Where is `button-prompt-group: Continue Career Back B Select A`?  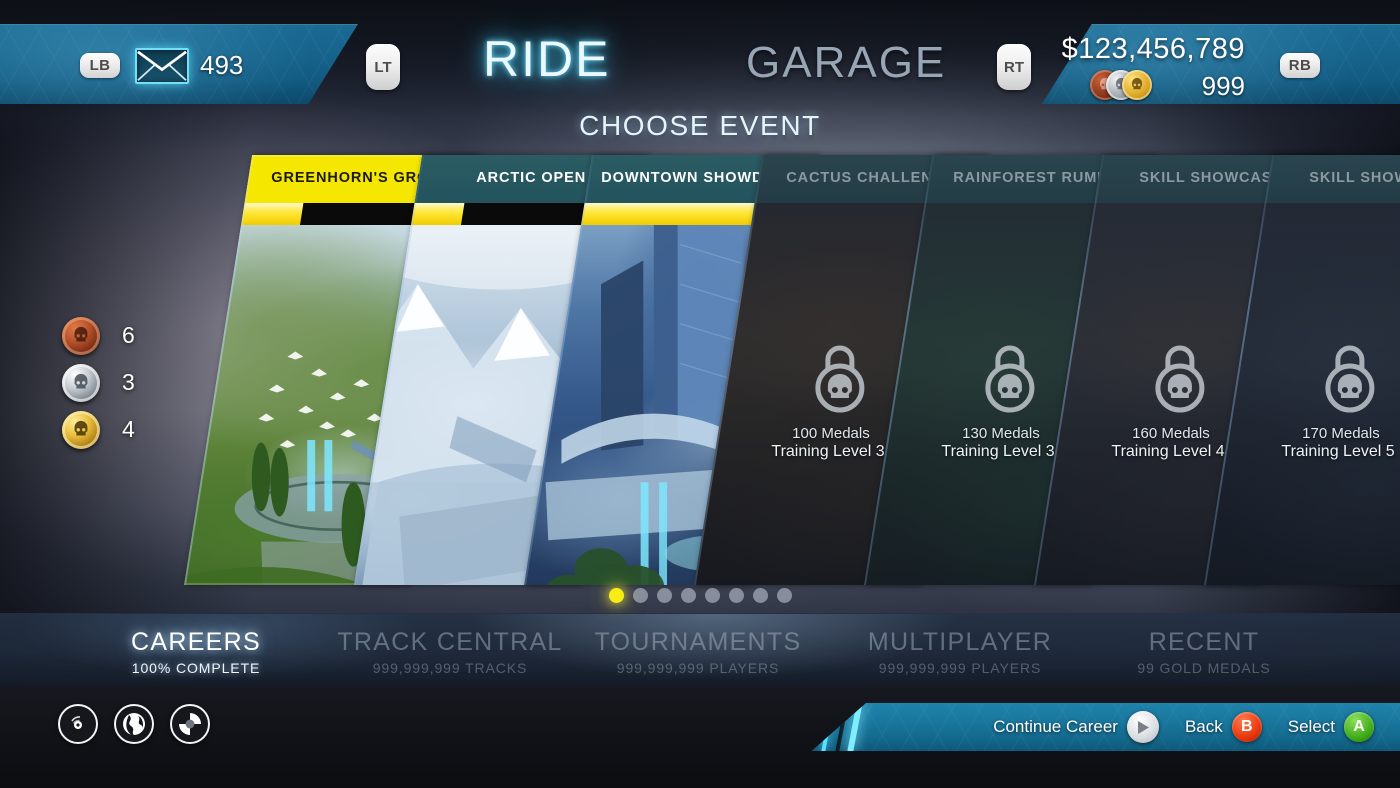 button-prompt-group: Continue Career Back B Select A is located at coordinates (1183, 727).